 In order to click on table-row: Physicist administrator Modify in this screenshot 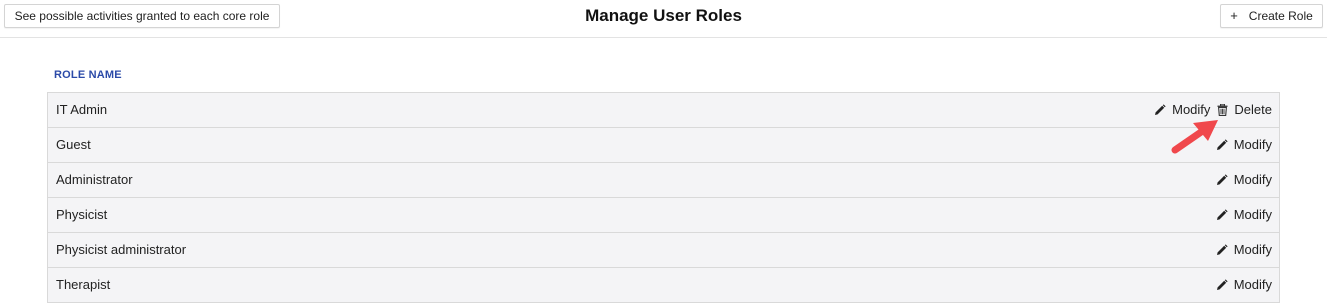, I will do `click(663, 250)`.